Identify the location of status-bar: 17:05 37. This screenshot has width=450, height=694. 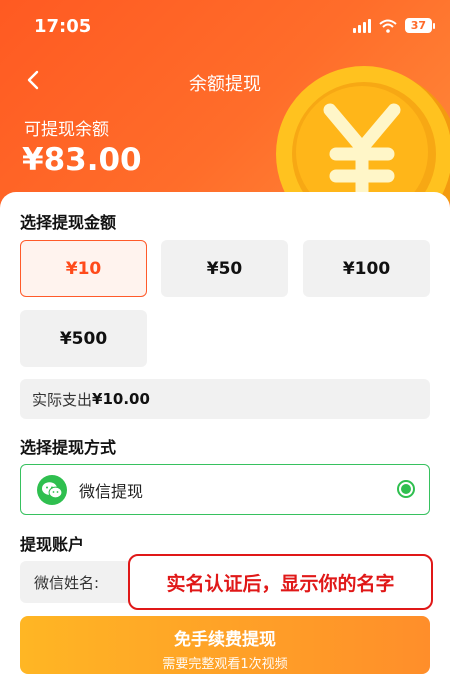
(225, 27).